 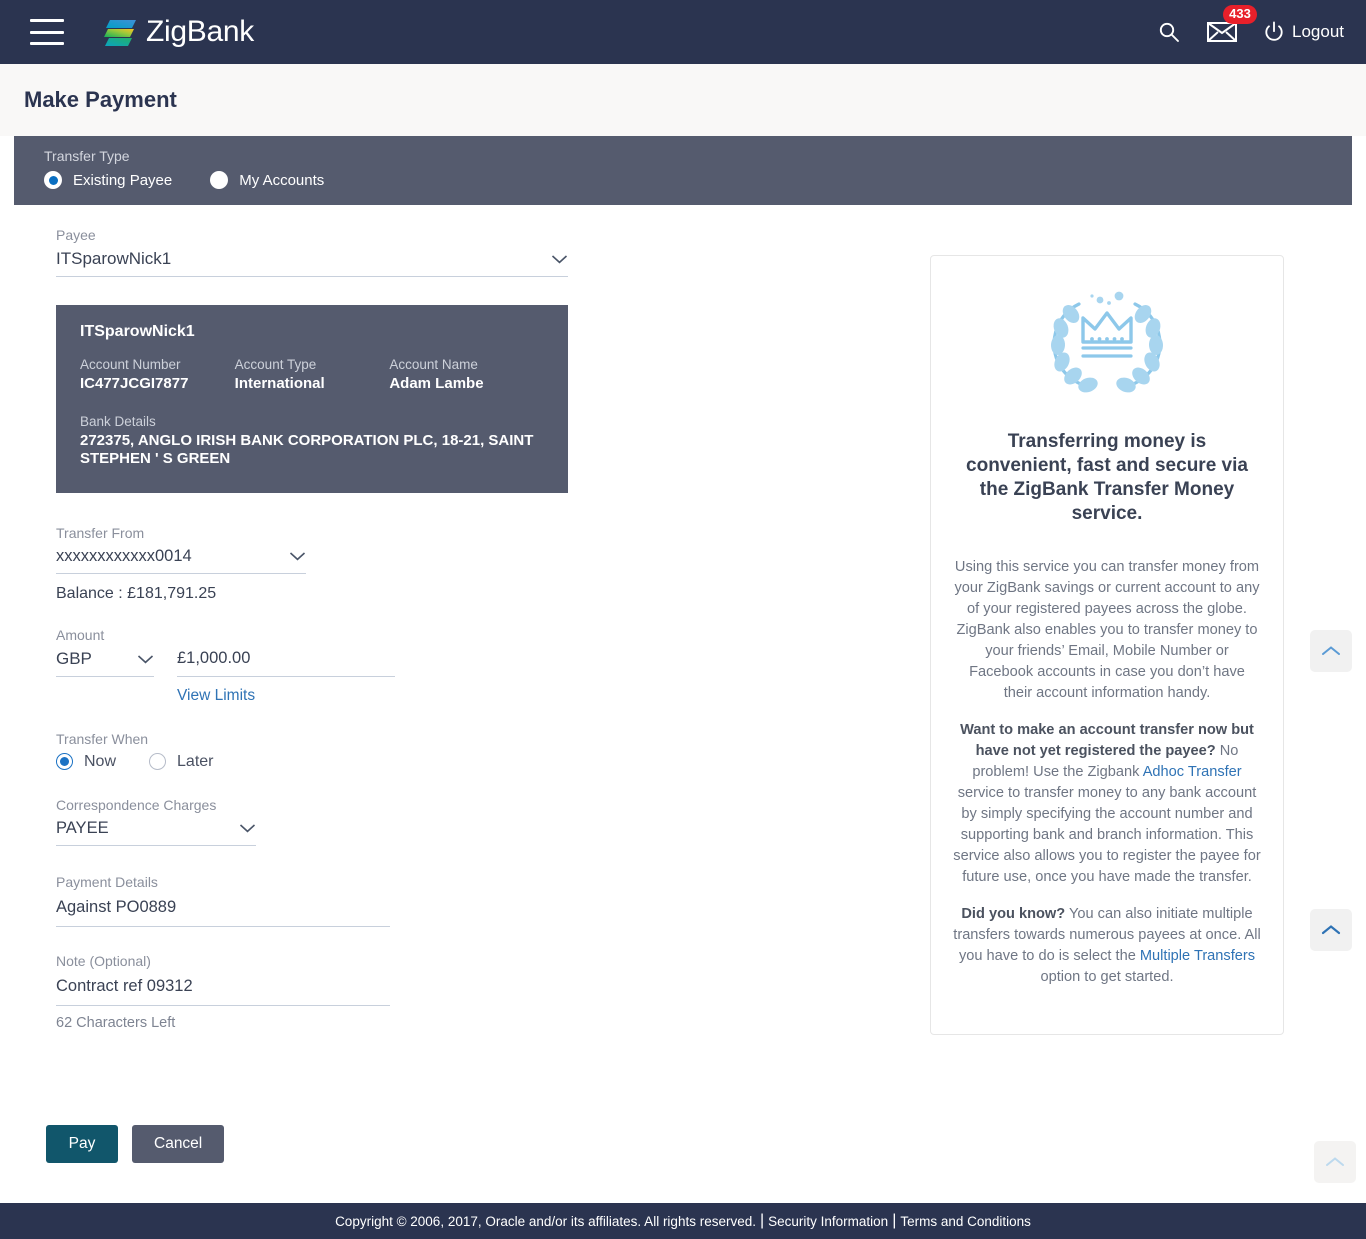 What do you see at coordinates (82, 827) in the screenshot?
I see `correspondence-charges-value: PAYEE` at bounding box center [82, 827].